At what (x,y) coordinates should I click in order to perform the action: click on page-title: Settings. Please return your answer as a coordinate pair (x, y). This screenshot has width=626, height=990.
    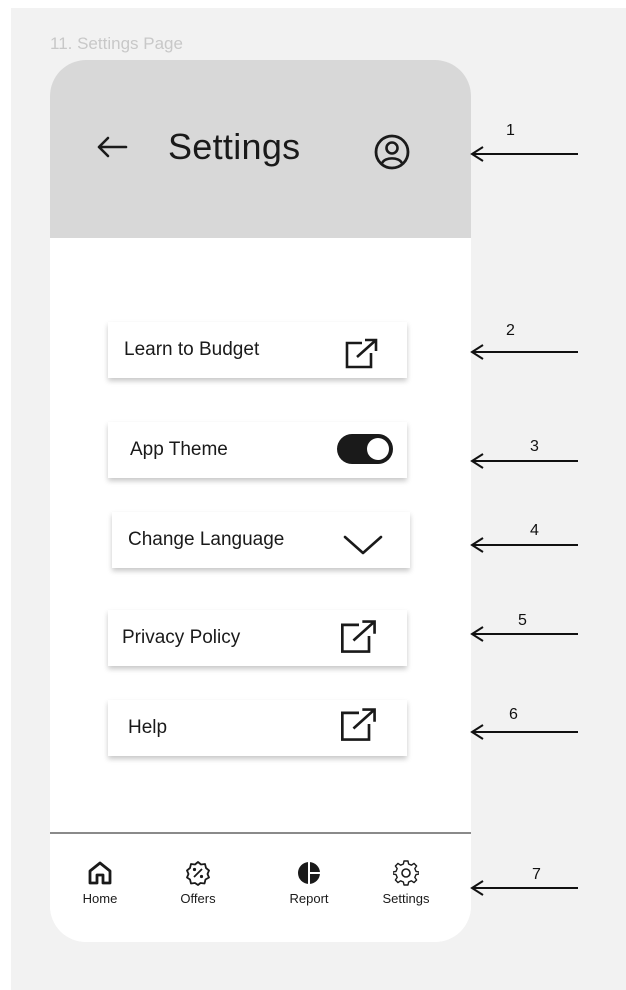
    Looking at the image, I should click on (234, 146).